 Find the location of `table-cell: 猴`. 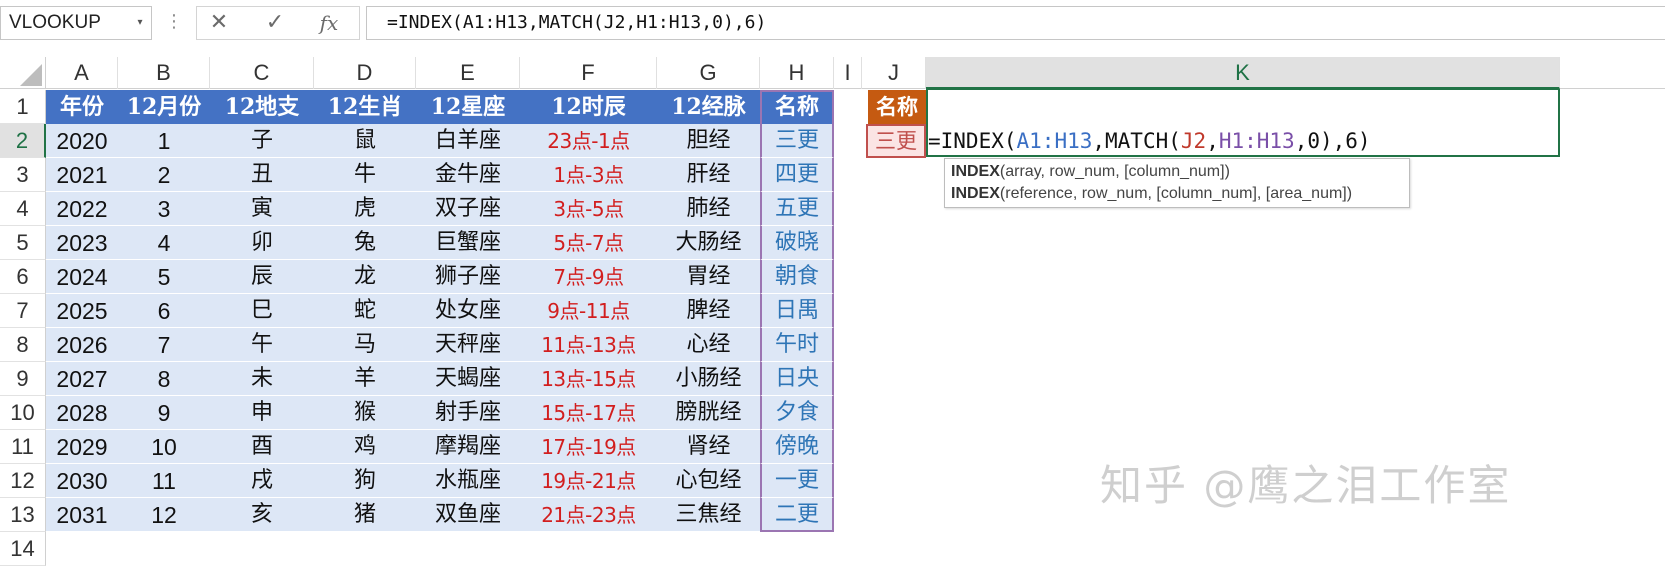

table-cell: 猴 is located at coordinates (365, 413).